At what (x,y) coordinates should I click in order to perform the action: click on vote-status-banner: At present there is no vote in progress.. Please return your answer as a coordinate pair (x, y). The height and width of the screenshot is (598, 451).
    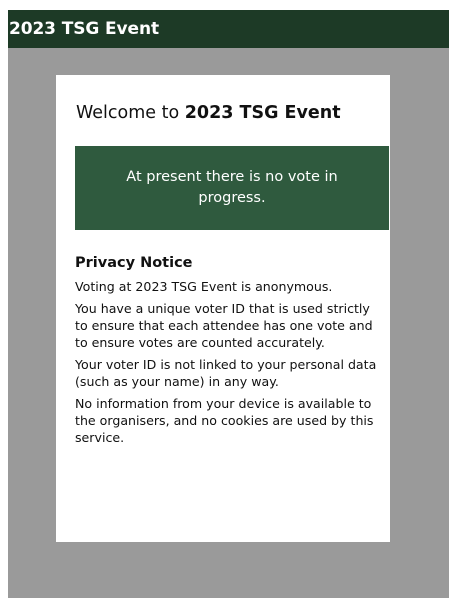
    Looking at the image, I should click on (232, 188).